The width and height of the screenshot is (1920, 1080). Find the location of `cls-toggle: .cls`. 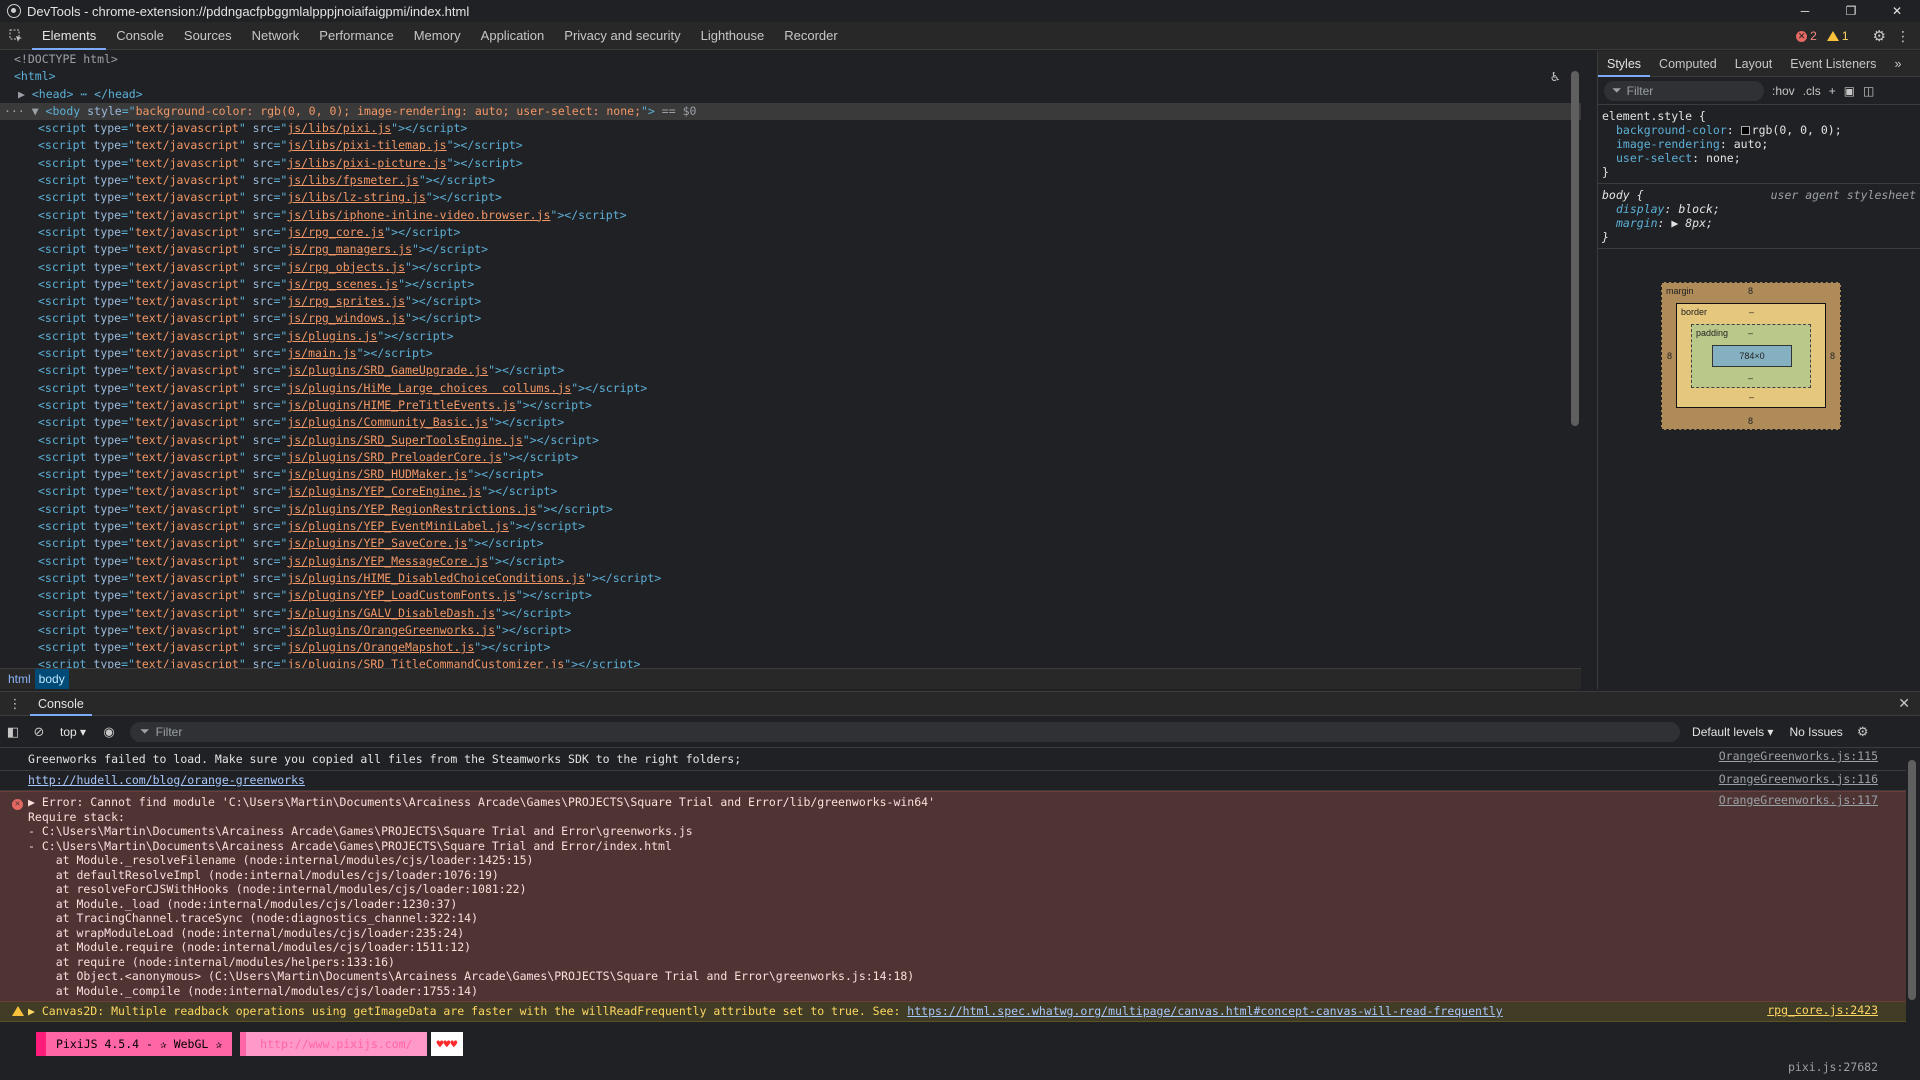

cls-toggle: .cls is located at coordinates (1812, 91).